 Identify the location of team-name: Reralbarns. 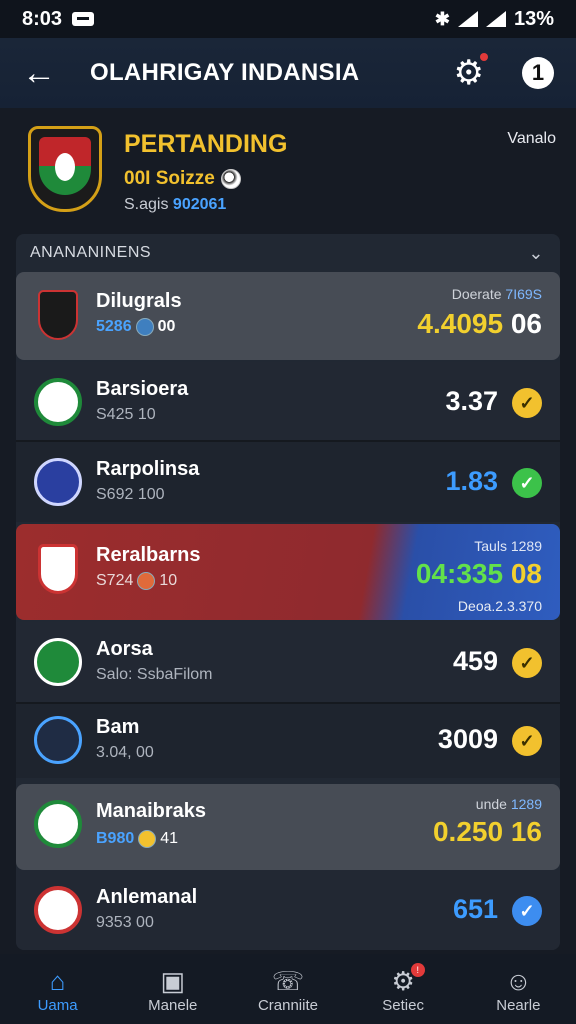
(148, 555).